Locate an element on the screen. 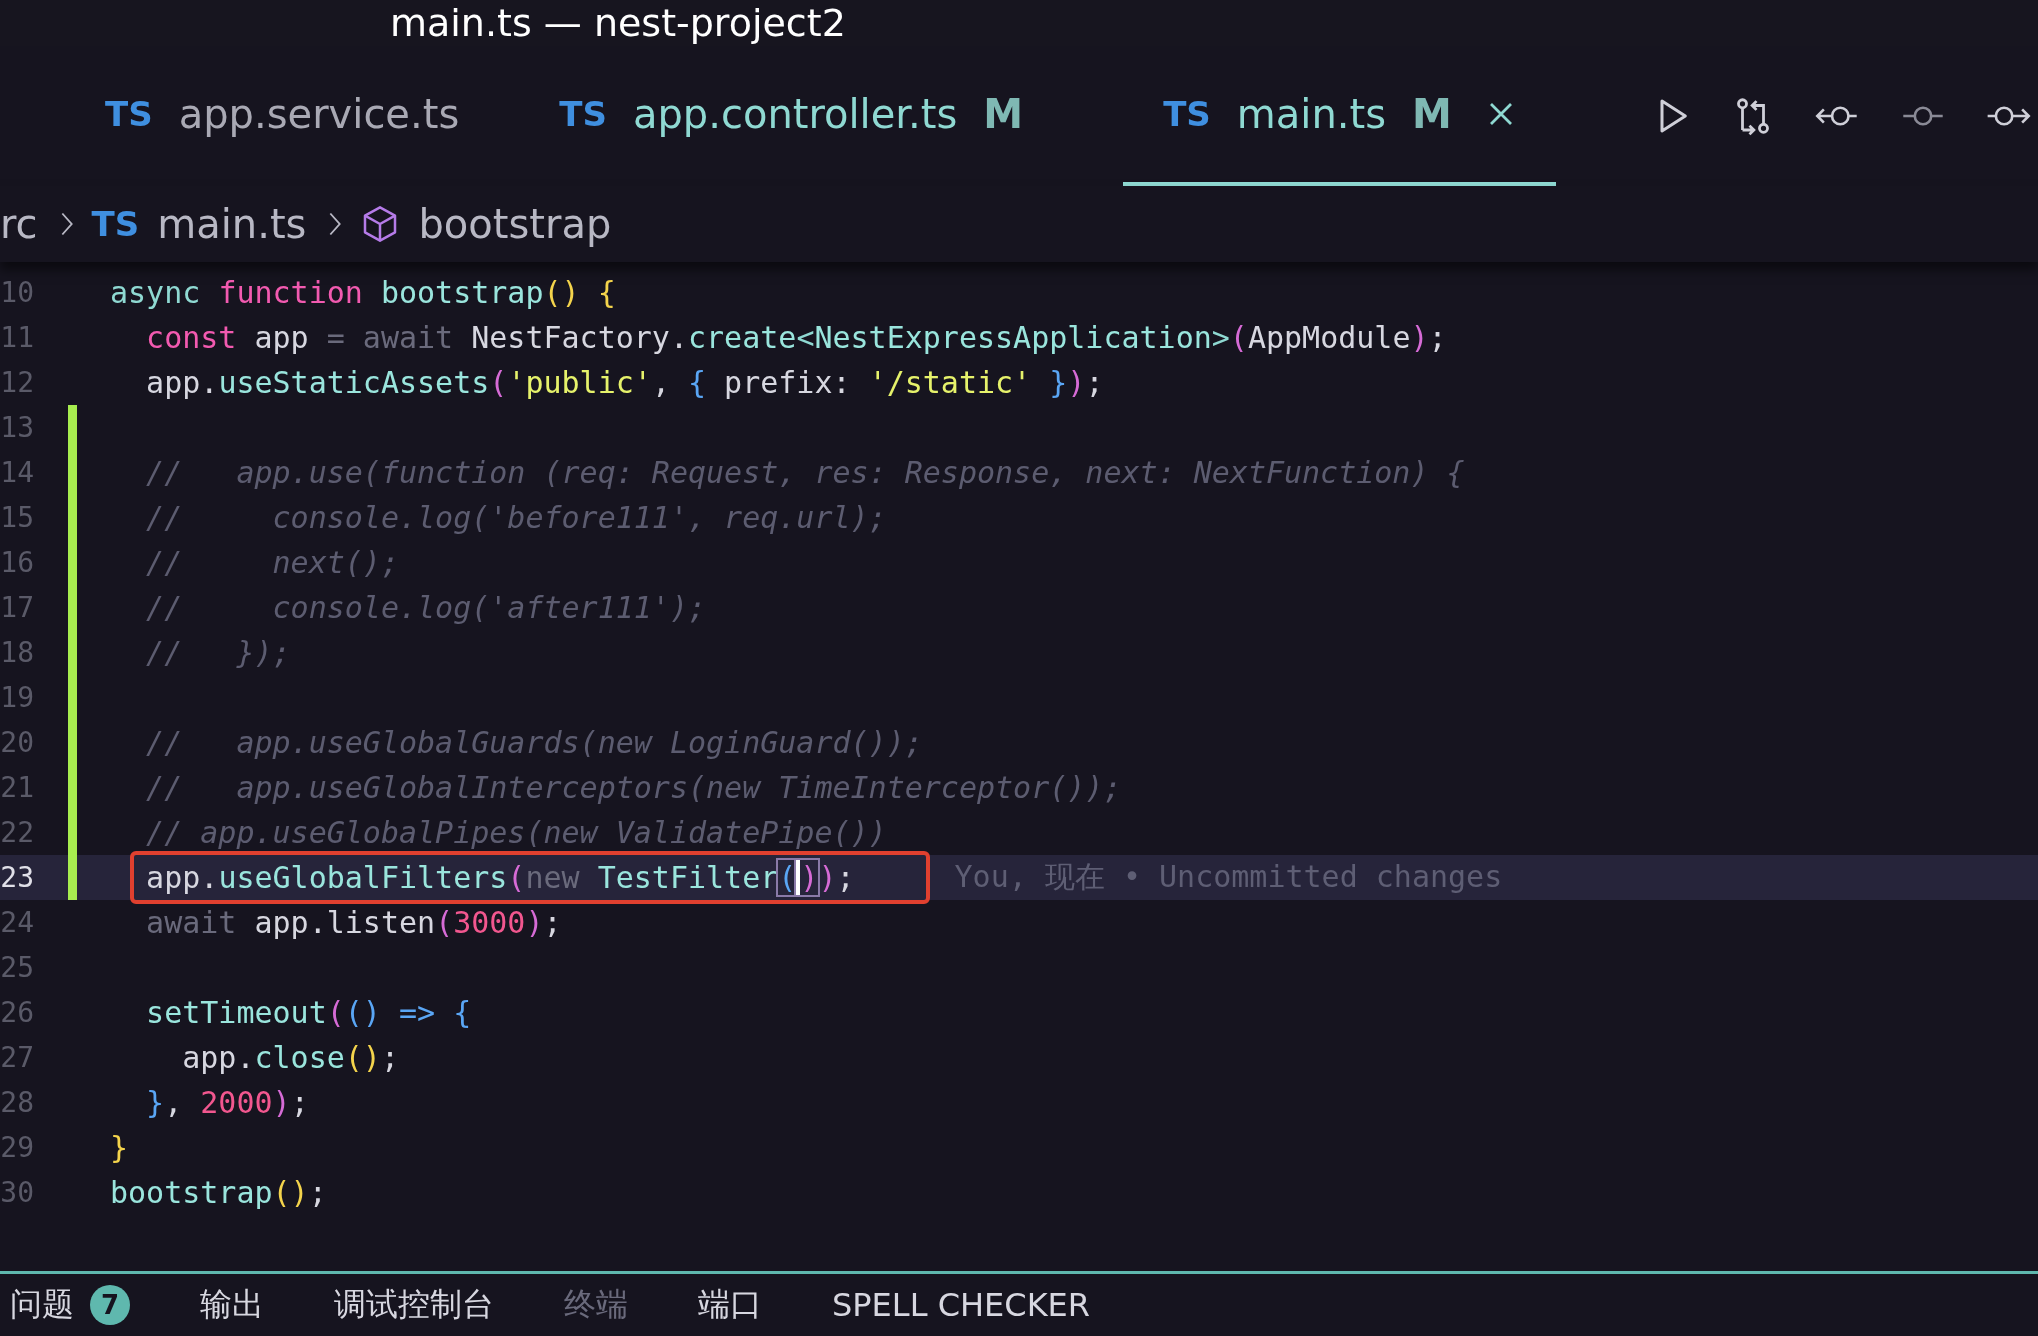 This screenshot has height=1336, width=2038. code-number: 3000 is located at coordinates (489, 922).